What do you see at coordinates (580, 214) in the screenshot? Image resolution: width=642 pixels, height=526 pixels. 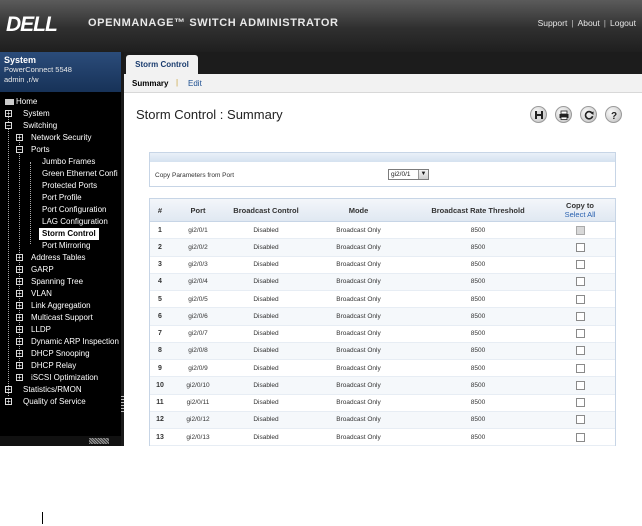 I see `select-all-link: Select All` at bounding box center [580, 214].